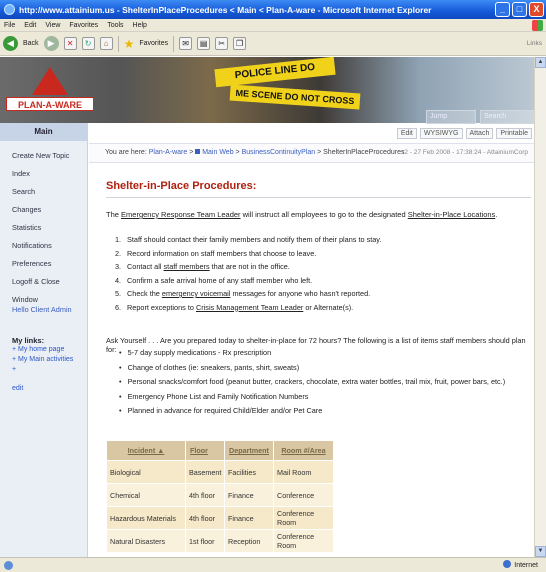 Image resolution: width=546 pixels, height=572 pixels. Describe the element at coordinates (43, 192) in the screenshot. I see `sidebar-item-search: Search` at that location.